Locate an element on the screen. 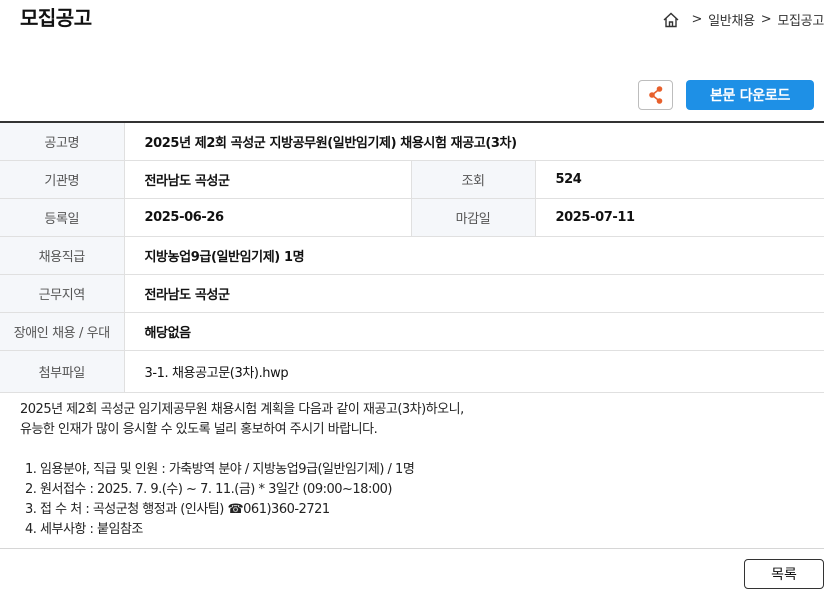  breadcrumb-item-announcement: 모집공고 is located at coordinates (800, 19).